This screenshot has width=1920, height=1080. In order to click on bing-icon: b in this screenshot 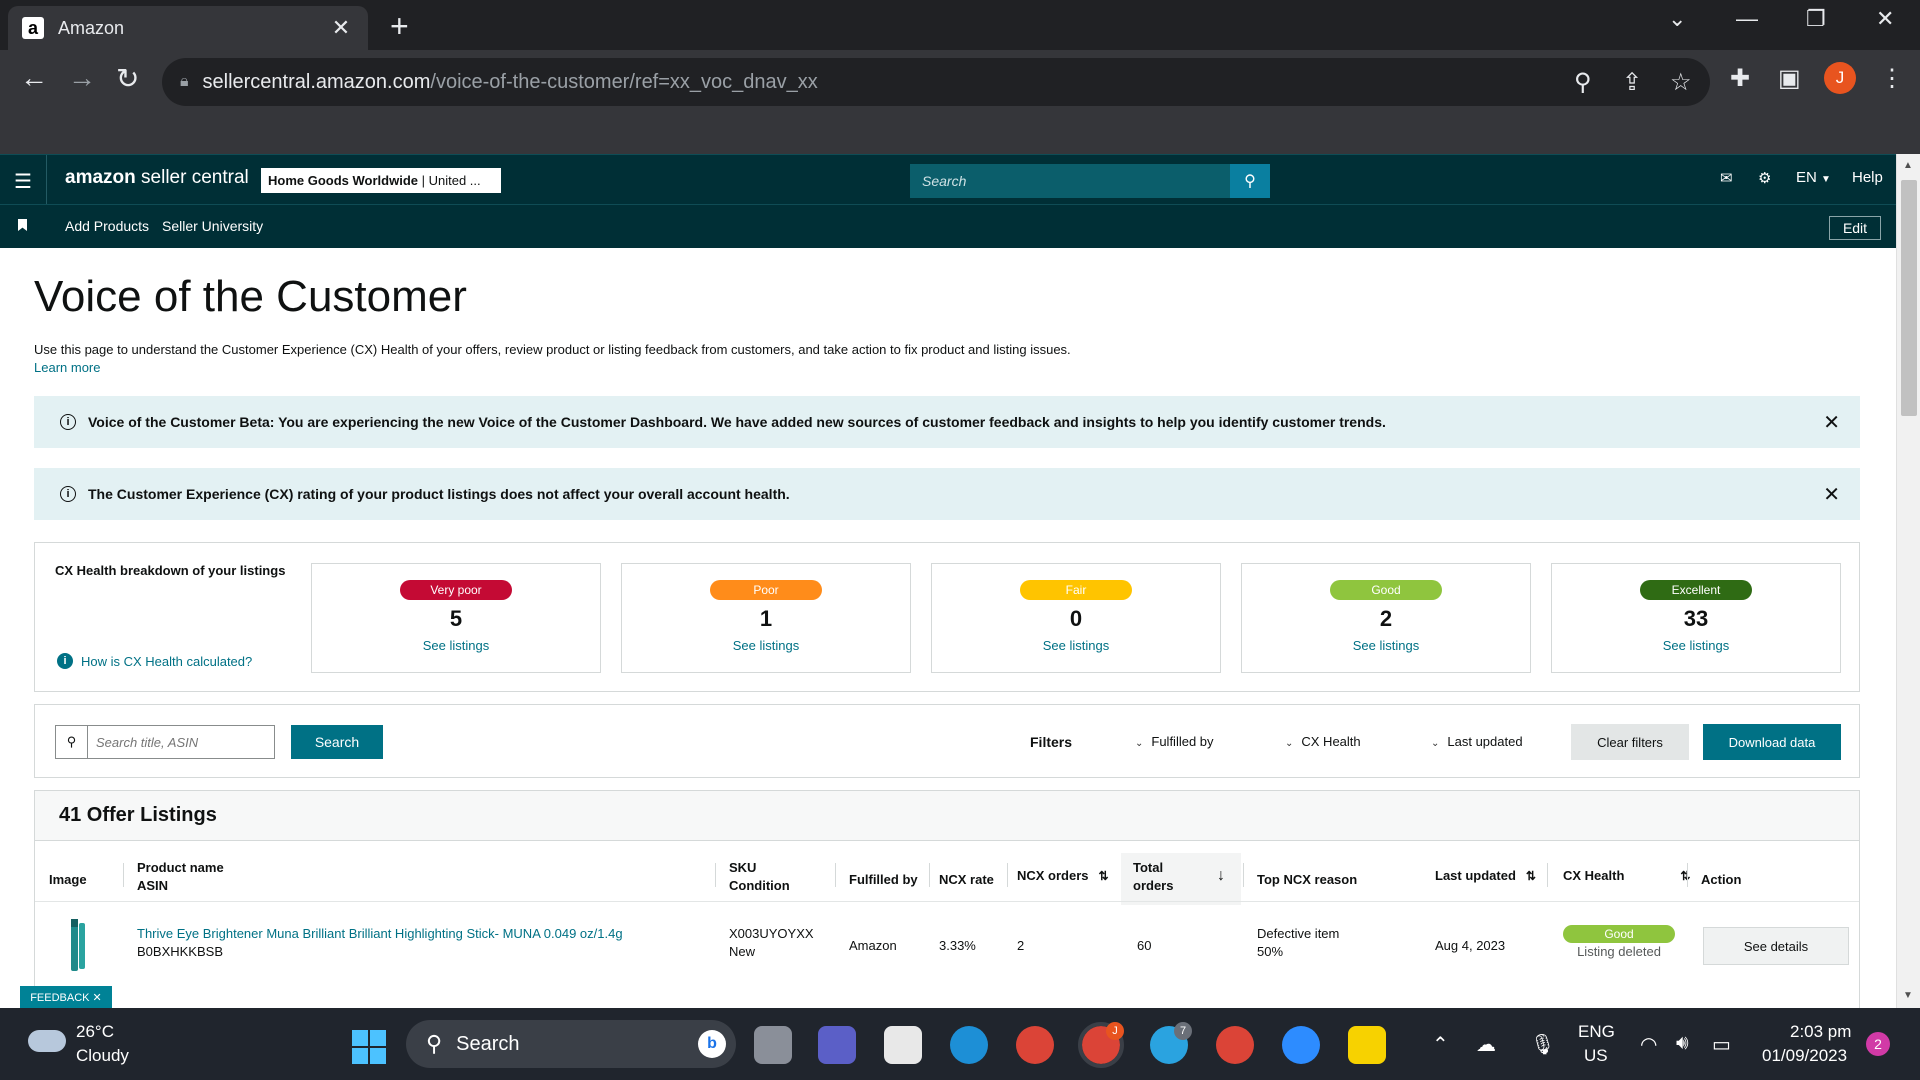, I will do `click(712, 1044)`.